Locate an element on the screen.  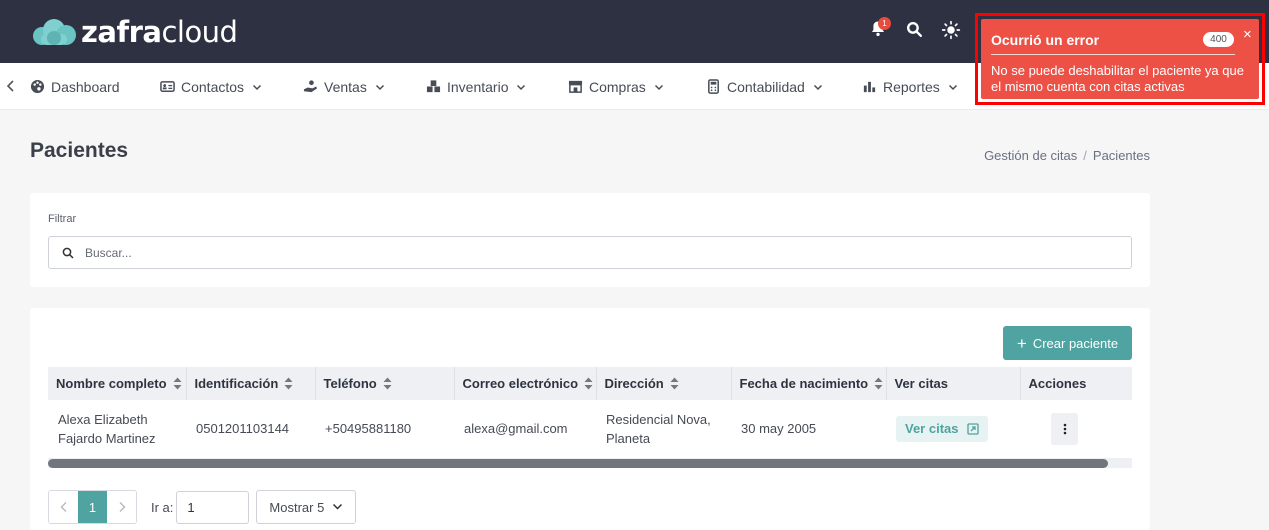
palette-icon is located at coordinates (37, 86).